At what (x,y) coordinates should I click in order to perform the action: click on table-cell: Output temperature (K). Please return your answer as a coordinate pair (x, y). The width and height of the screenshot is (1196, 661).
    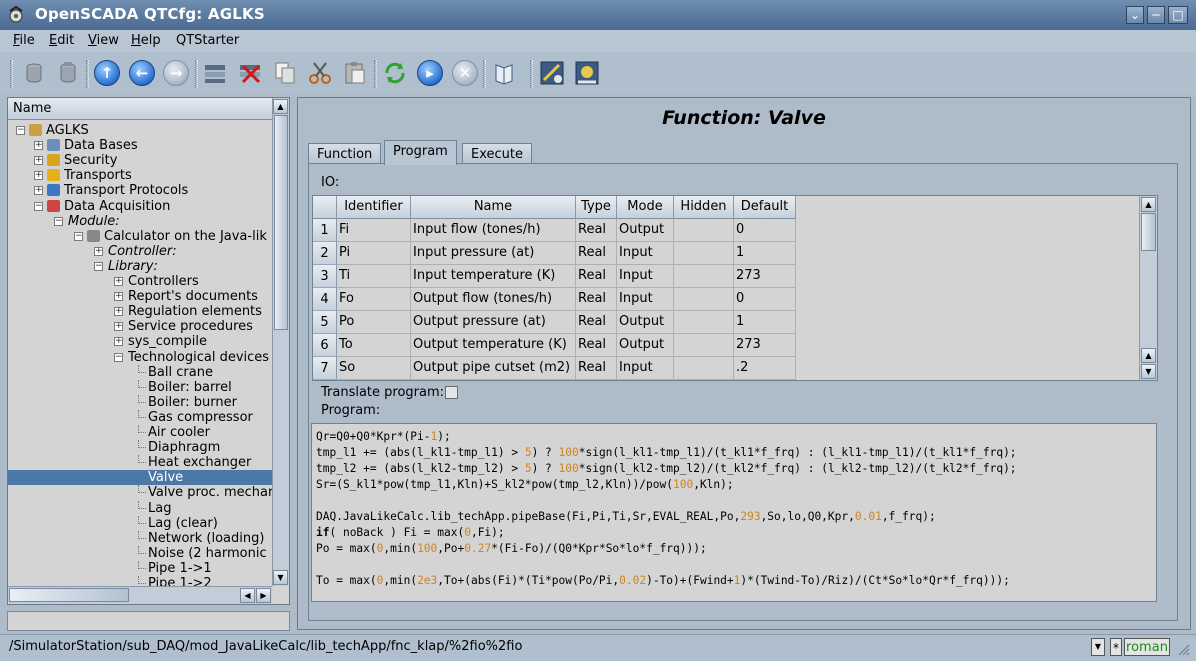
    Looking at the image, I should click on (493, 345).